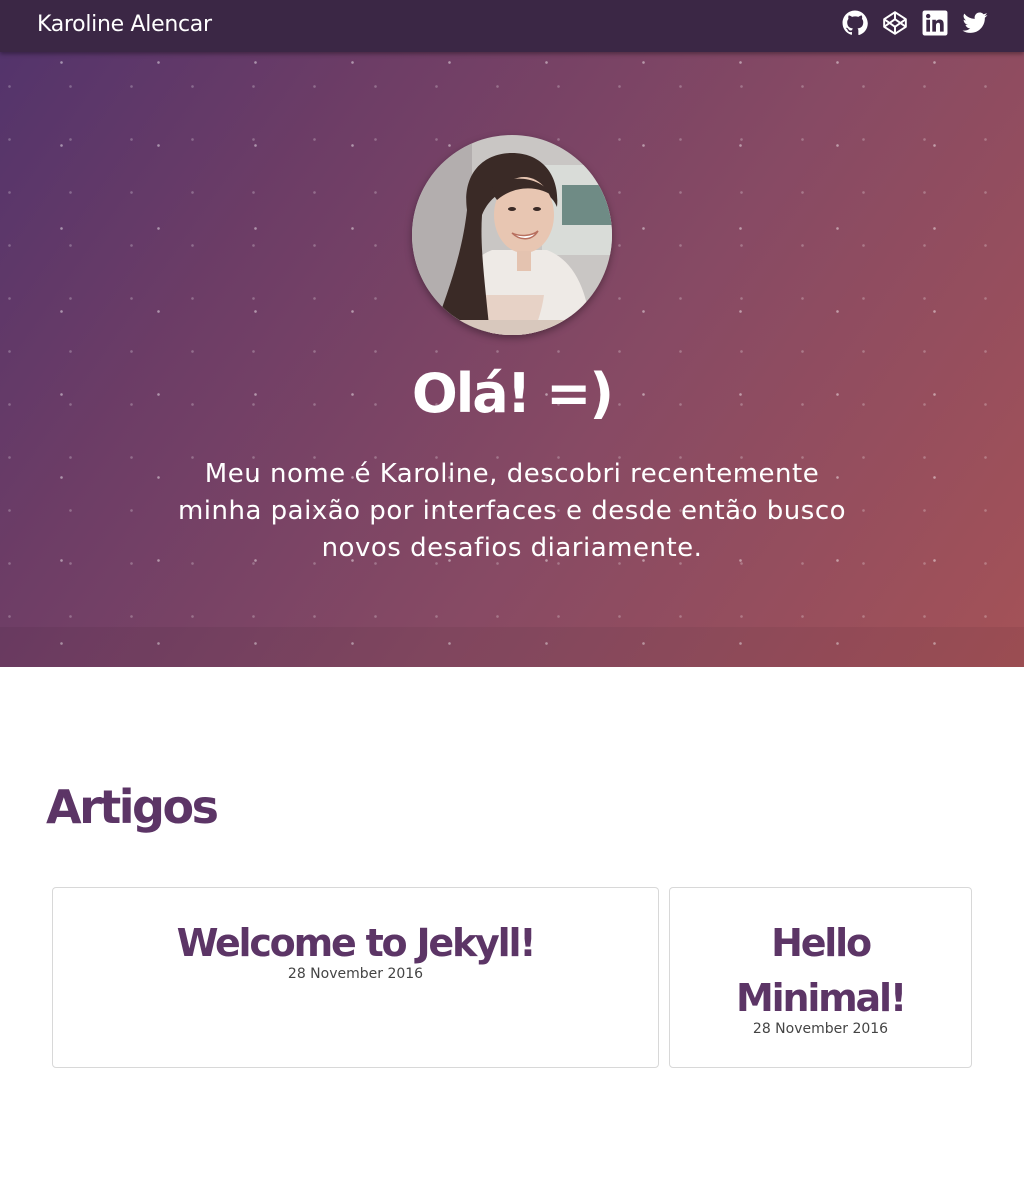 Image resolution: width=1024 pixels, height=1183 pixels. Describe the element at coordinates (512, 393) in the screenshot. I see `hero-title: Olá! =)` at that location.